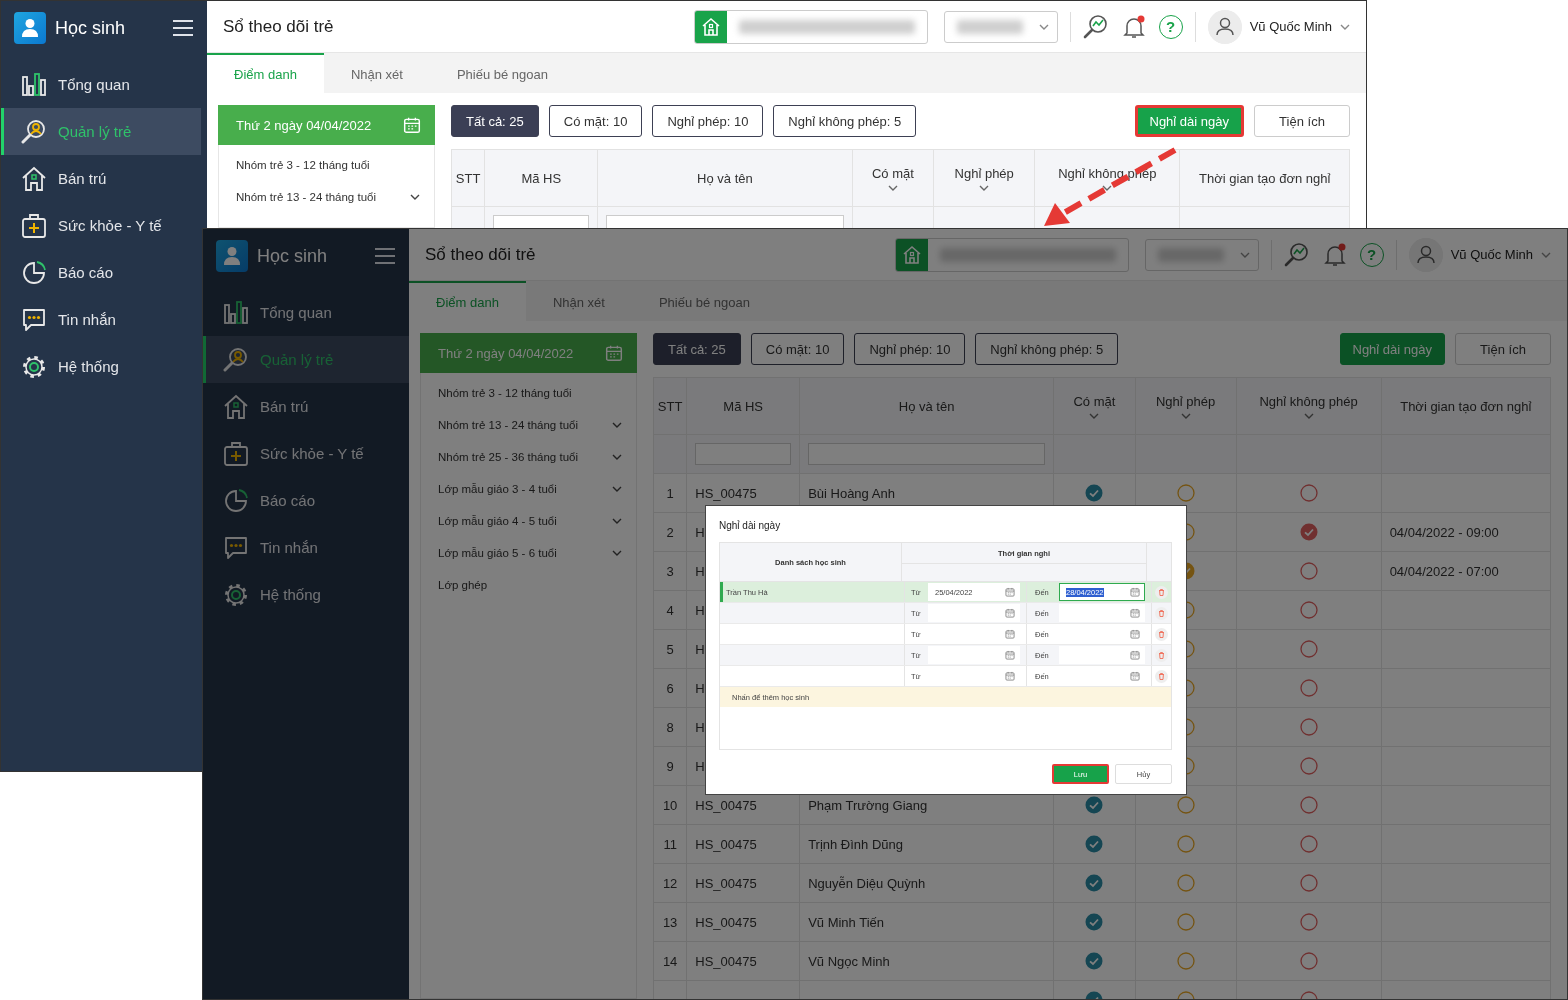 The image size is (1568, 1000). Describe the element at coordinates (528, 585) in the screenshot. I see `group-item: Lớp ghép` at that location.